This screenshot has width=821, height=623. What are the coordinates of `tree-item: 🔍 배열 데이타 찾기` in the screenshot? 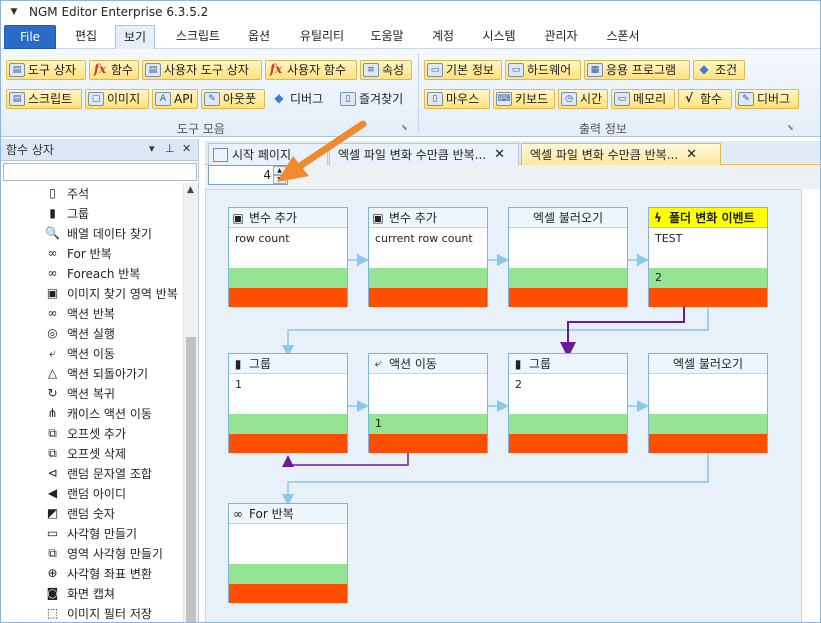 It's located at (98, 233).